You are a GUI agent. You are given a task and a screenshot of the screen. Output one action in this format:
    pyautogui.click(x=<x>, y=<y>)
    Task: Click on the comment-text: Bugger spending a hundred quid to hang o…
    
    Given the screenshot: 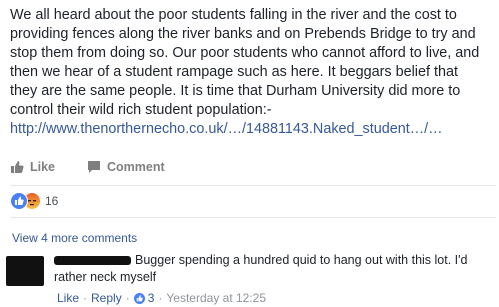 What is the action you would take?
    pyautogui.click(x=269, y=269)
    